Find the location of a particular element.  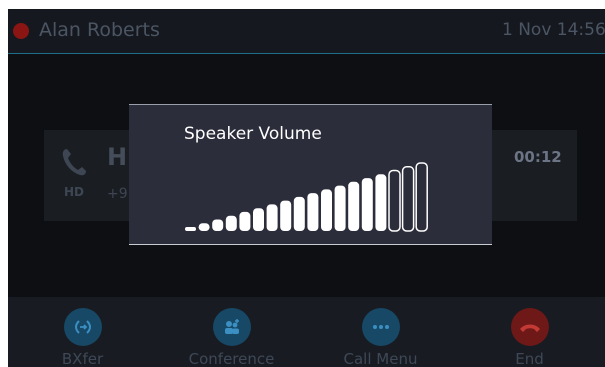

phone-handset-icon is located at coordinates (74, 162).